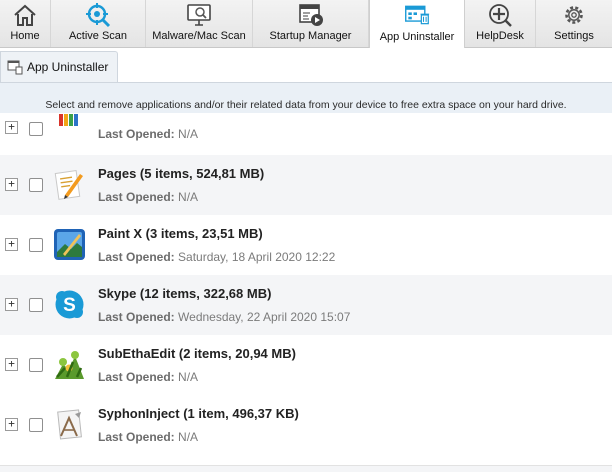 This screenshot has height=472, width=612. I want to click on toolbar-malware-scan-label: Malware/Mac Scan, so click(199, 36).